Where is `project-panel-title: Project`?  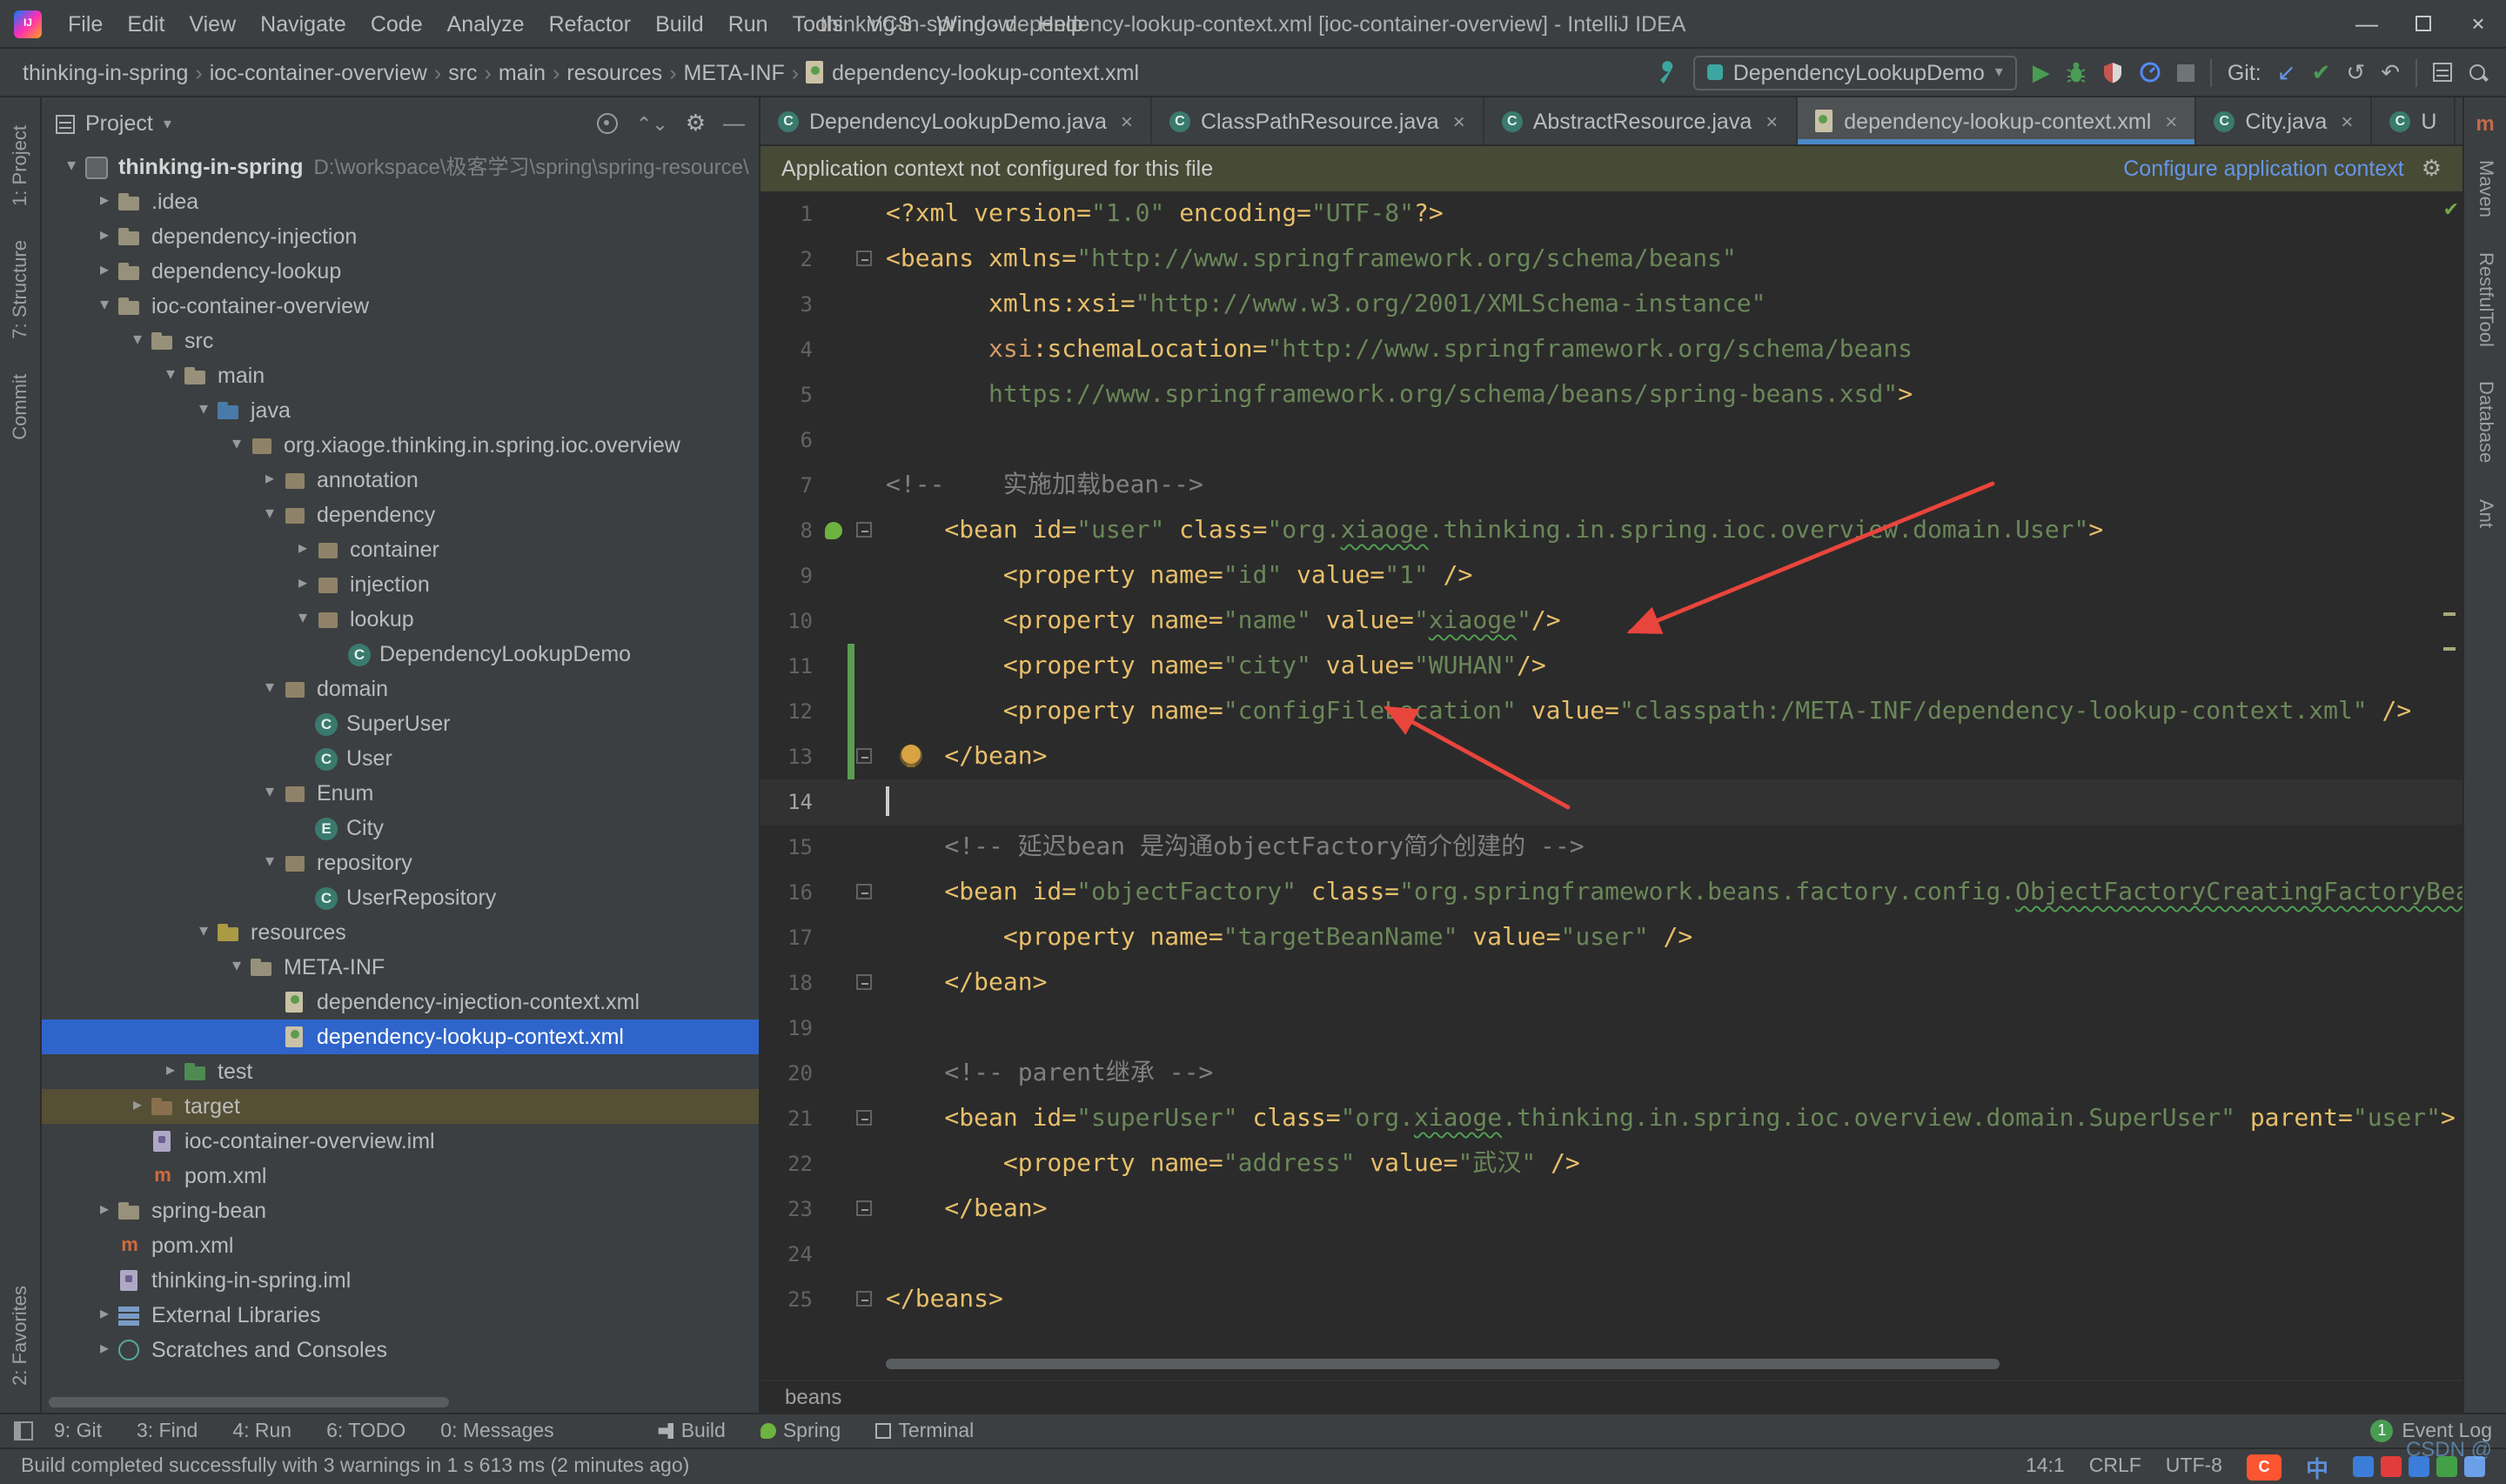 project-panel-title: Project is located at coordinates (119, 123).